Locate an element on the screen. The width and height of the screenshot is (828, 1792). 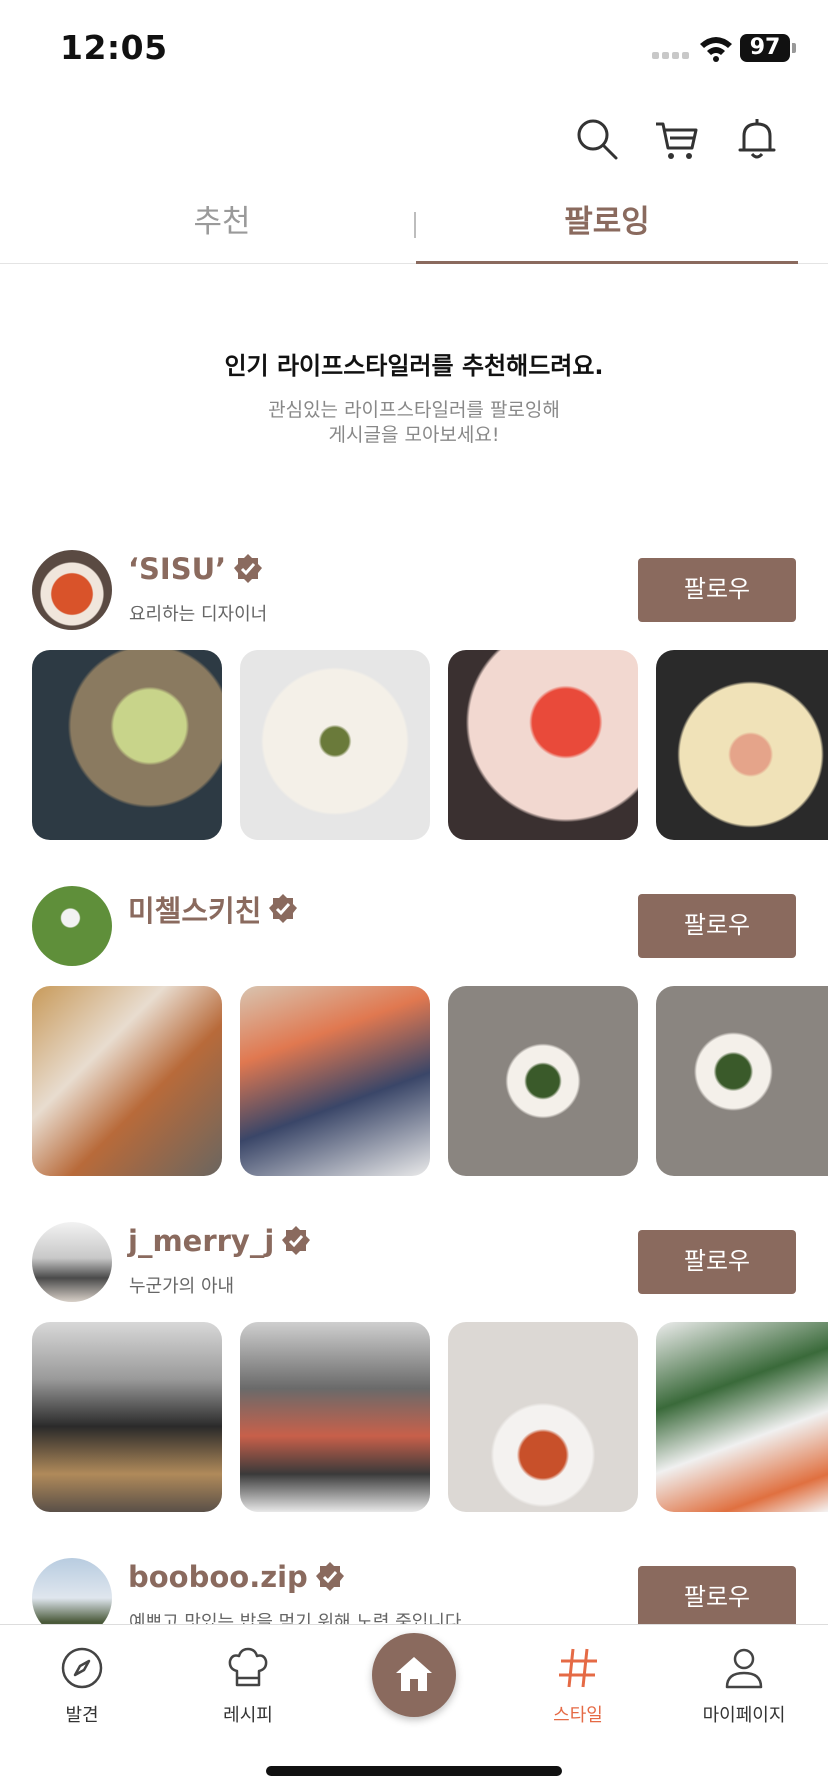
tabbar-item-recipe: 레시피 is located at coordinates (248, 1686).